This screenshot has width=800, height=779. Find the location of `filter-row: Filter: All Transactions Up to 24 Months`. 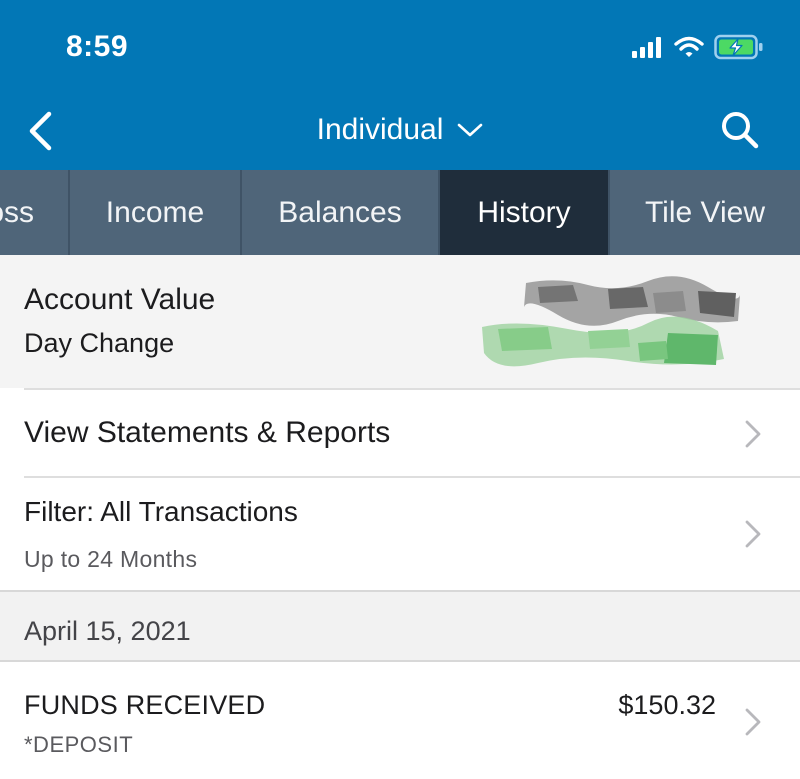

filter-row: Filter: All Transactions Up to 24 Months is located at coordinates (400, 533).